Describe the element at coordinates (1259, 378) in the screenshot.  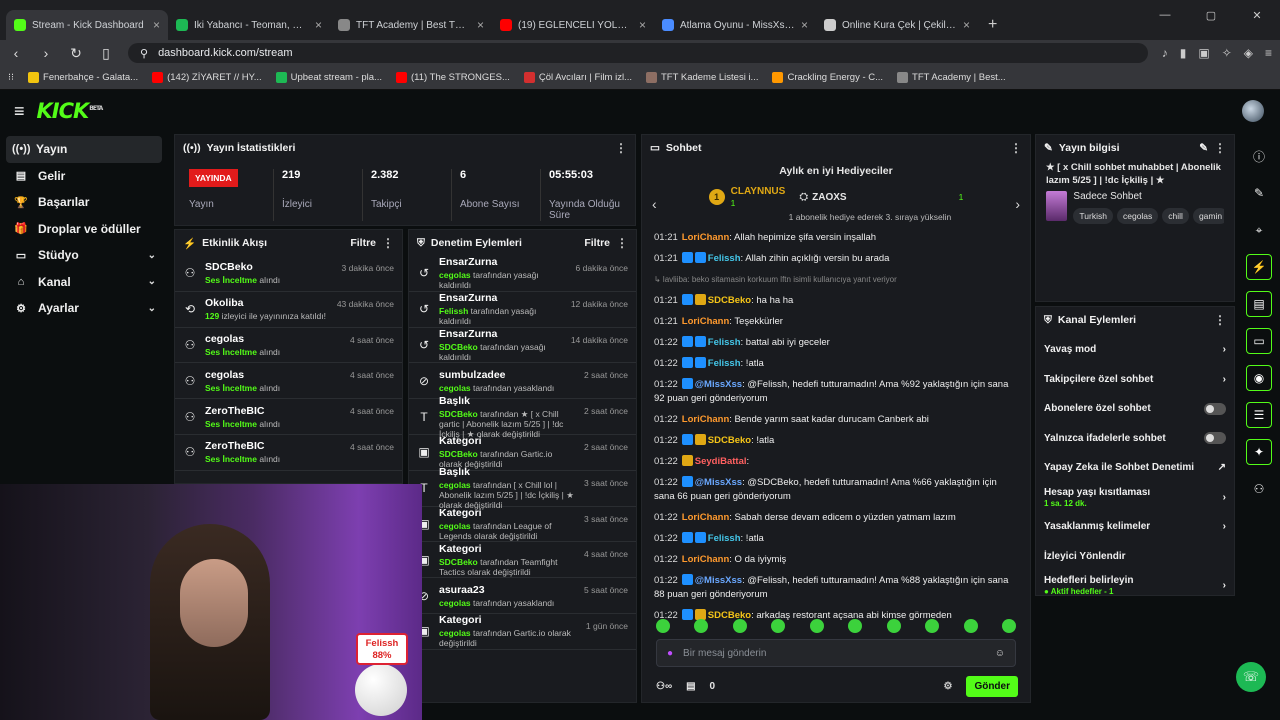
I see `broadcast-icon: ◉` at that location.